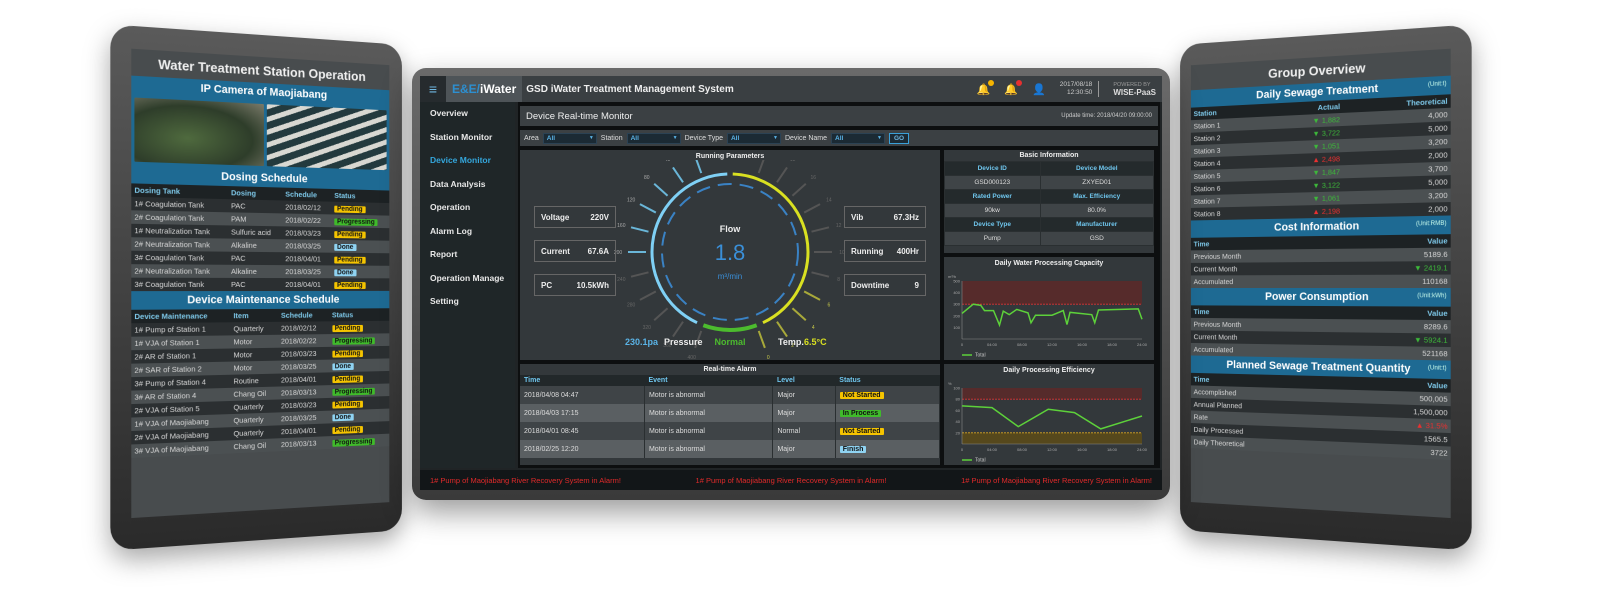 Image resolution: width=1597 pixels, height=600 pixels. What do you see at coordinates (307, 233) in the screenshot?
I see `dosing-cell: 2018/03/23` at bounding box center [307, 233].